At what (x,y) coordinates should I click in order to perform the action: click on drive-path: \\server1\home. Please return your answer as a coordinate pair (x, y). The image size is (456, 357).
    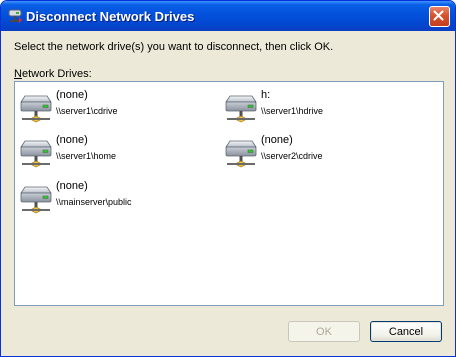
    Looking at the image, I should click on (86, 156).